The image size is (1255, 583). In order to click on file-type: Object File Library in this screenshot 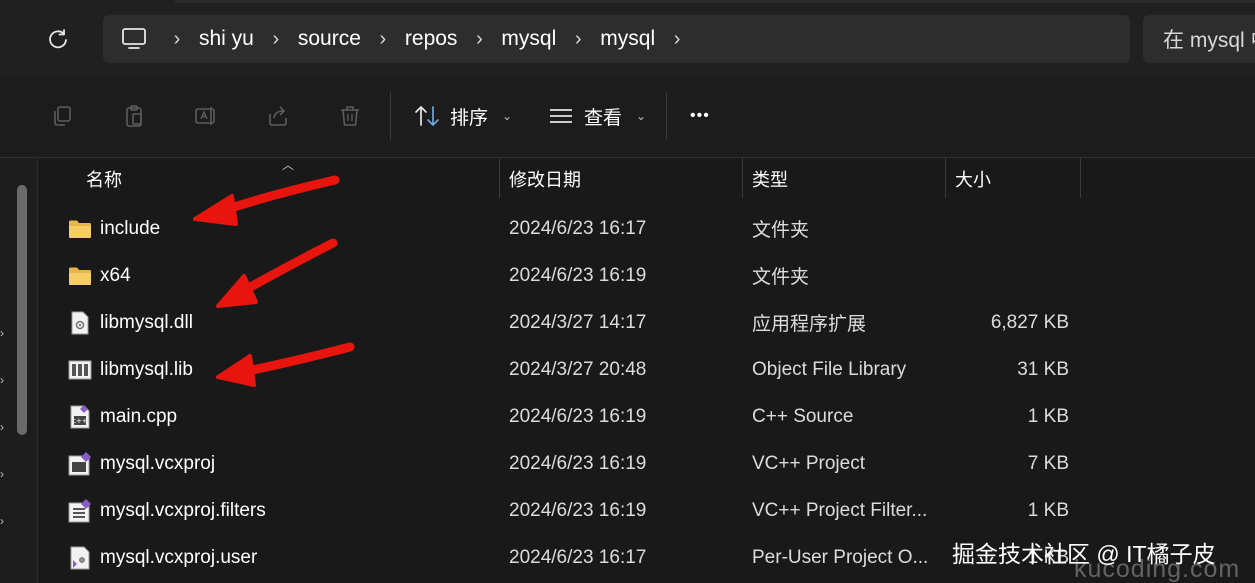, I will do `click(829, 369)`.